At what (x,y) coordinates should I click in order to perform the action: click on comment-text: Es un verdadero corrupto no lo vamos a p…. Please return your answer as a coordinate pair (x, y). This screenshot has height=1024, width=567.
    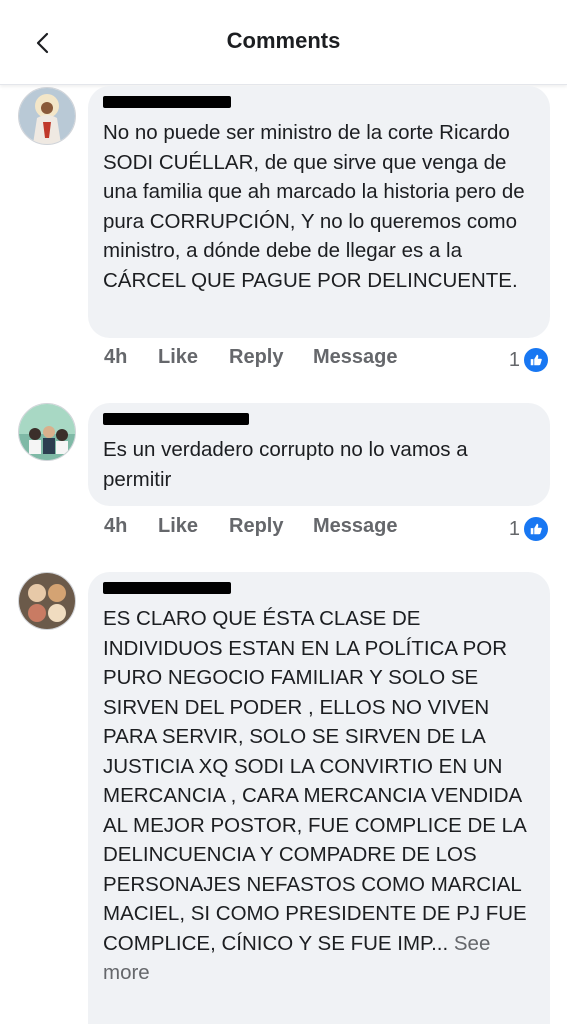
    Looking at the image, I should click on (285, 464).